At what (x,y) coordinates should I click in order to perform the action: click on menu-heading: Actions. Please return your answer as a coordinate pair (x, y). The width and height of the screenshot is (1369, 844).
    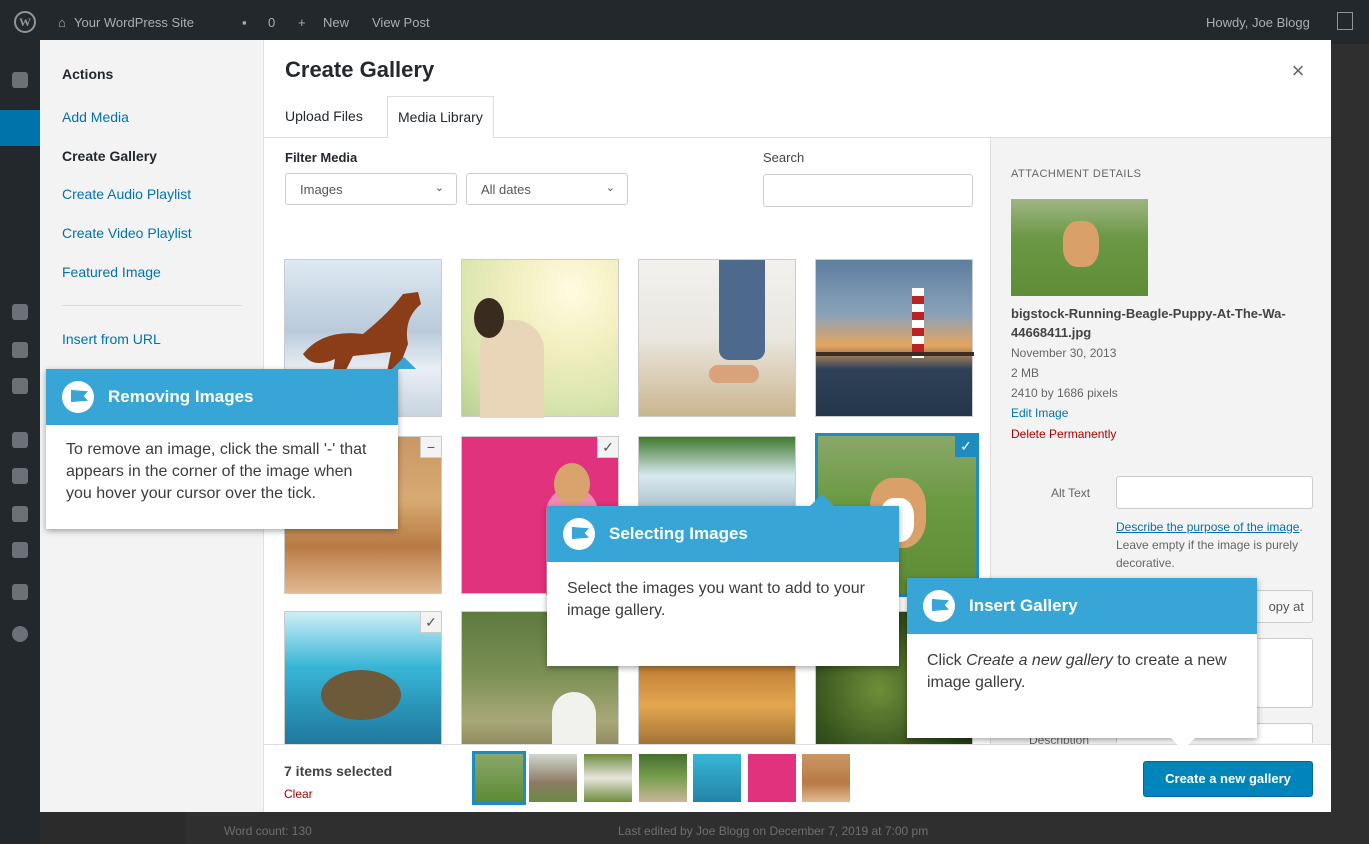
    Looking at the image, I should click on (88, 74).